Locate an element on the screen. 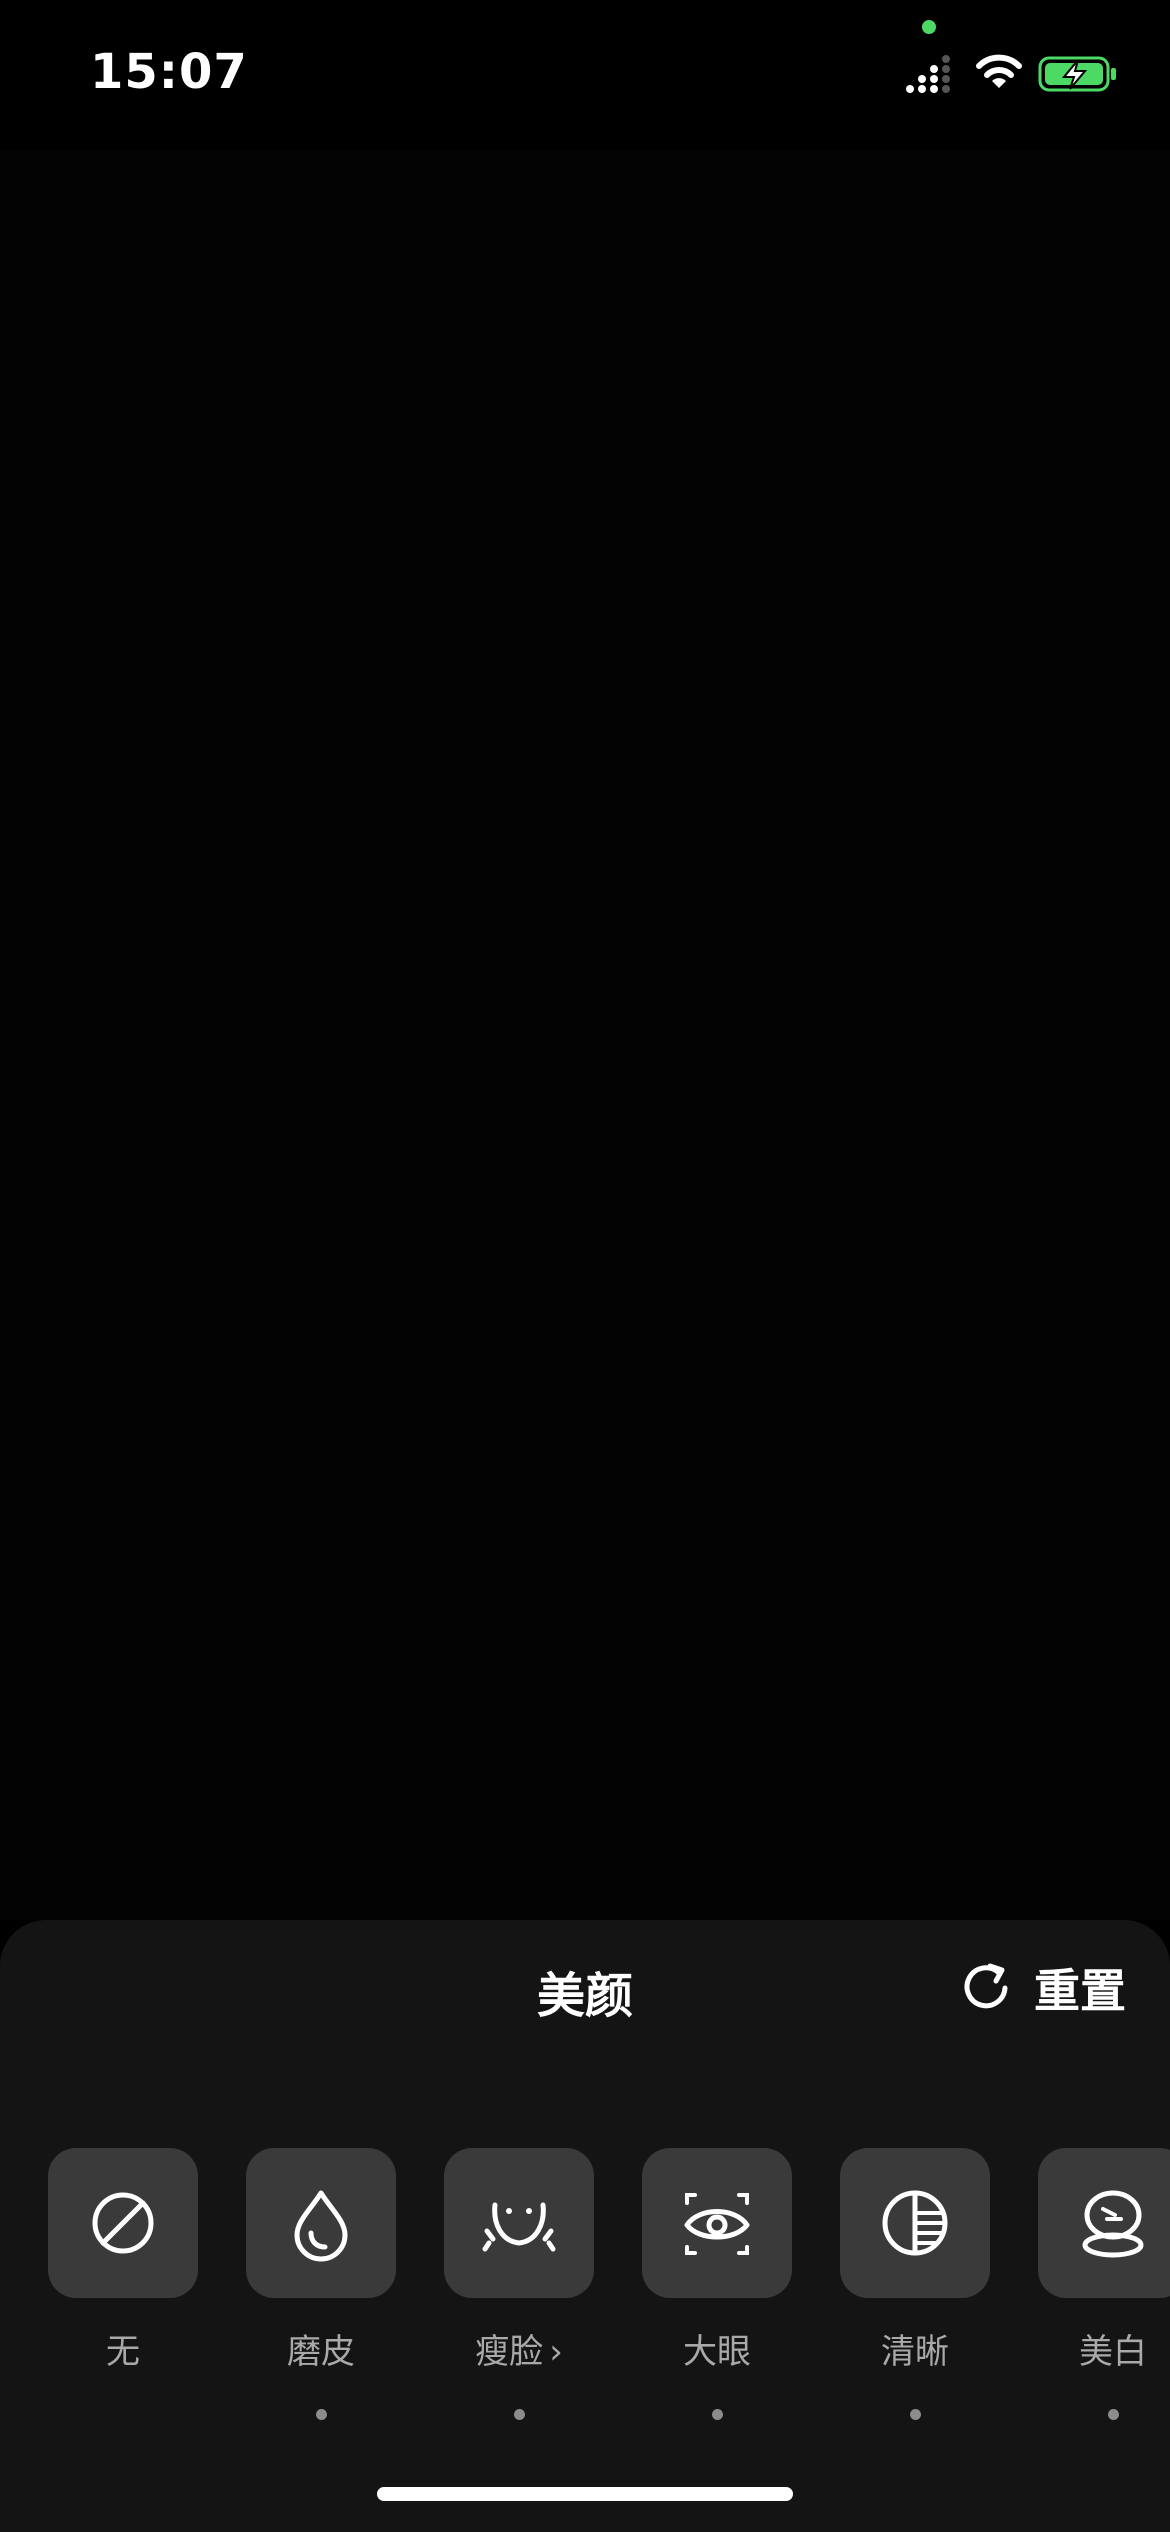 The image size is (1170, 2532). wifi-icon is located at coordinates (999, 71).